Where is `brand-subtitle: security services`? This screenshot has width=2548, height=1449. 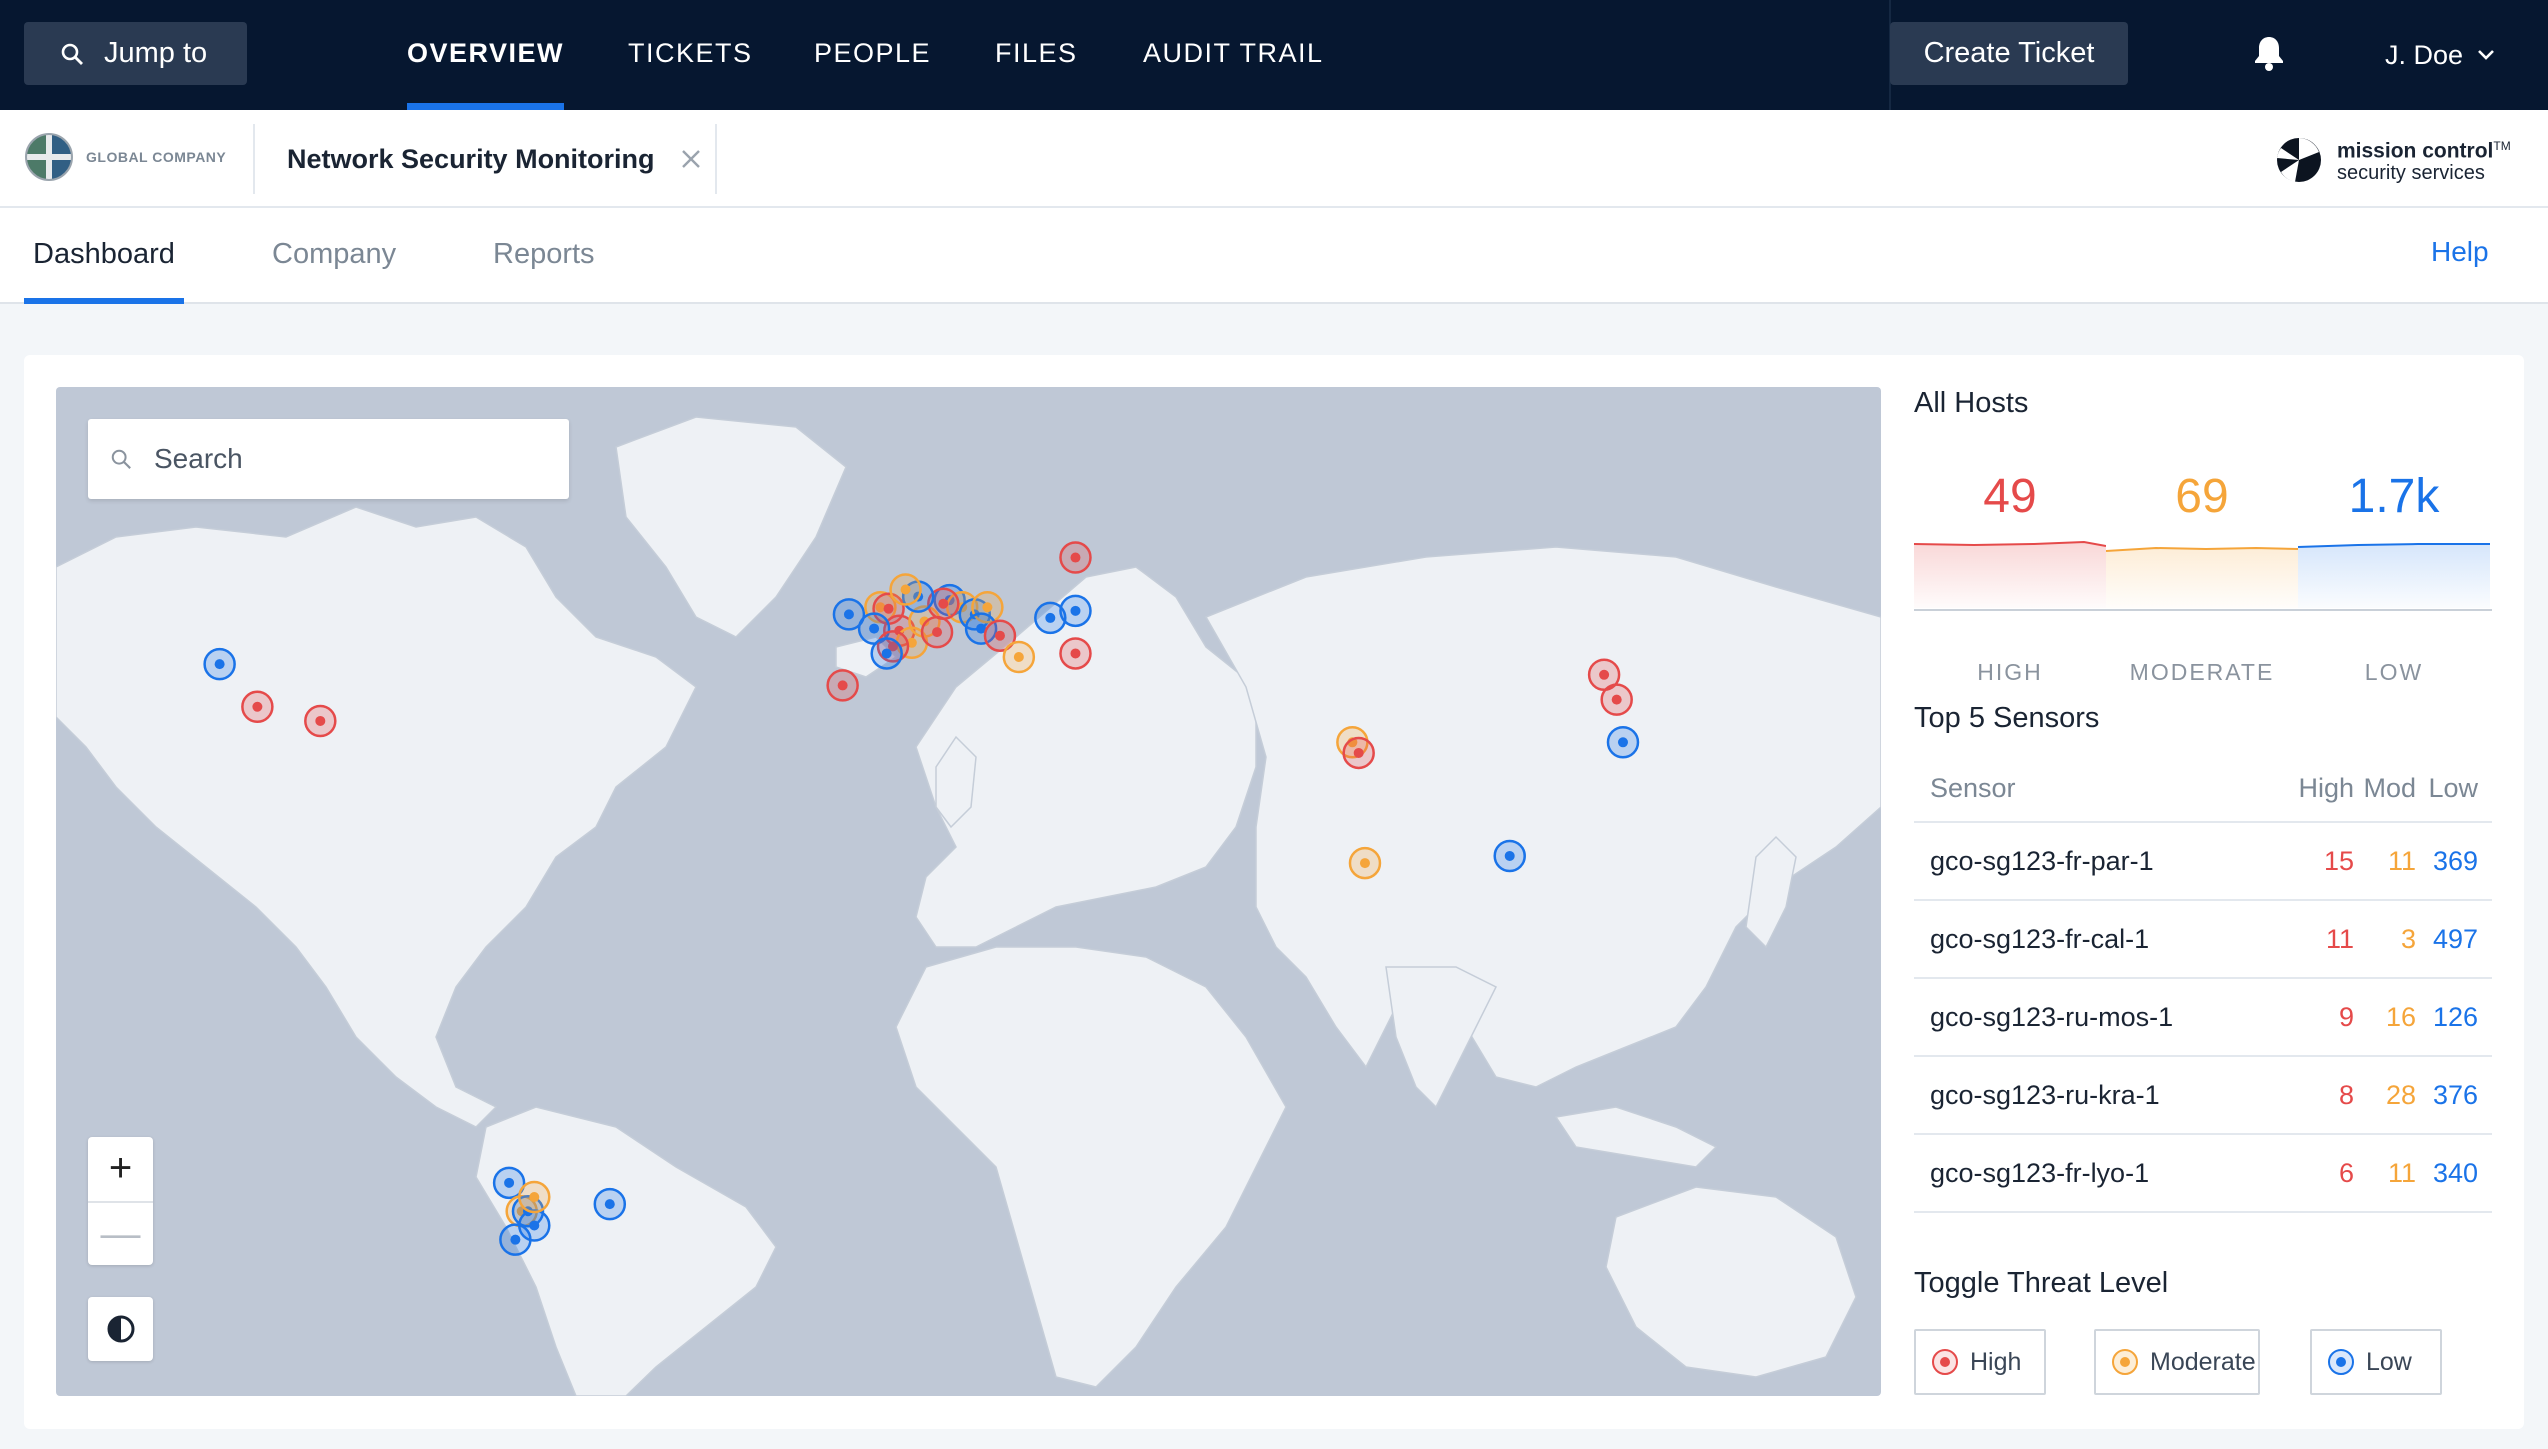 brand-subtitle: security services is located at coordinates (2411, 172).